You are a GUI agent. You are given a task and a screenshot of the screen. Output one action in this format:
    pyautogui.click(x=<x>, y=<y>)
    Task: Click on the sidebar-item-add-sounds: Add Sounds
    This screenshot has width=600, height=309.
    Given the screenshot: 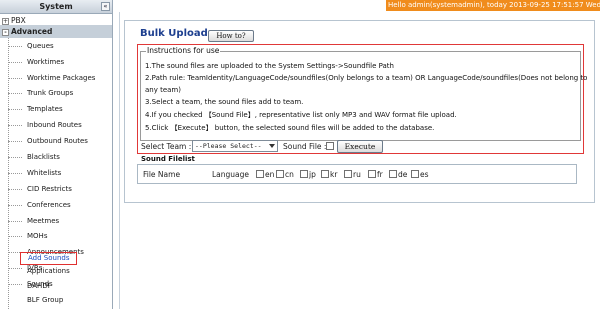 What is the action you would take?
    pyautogui.click(x=49, y=258)
    